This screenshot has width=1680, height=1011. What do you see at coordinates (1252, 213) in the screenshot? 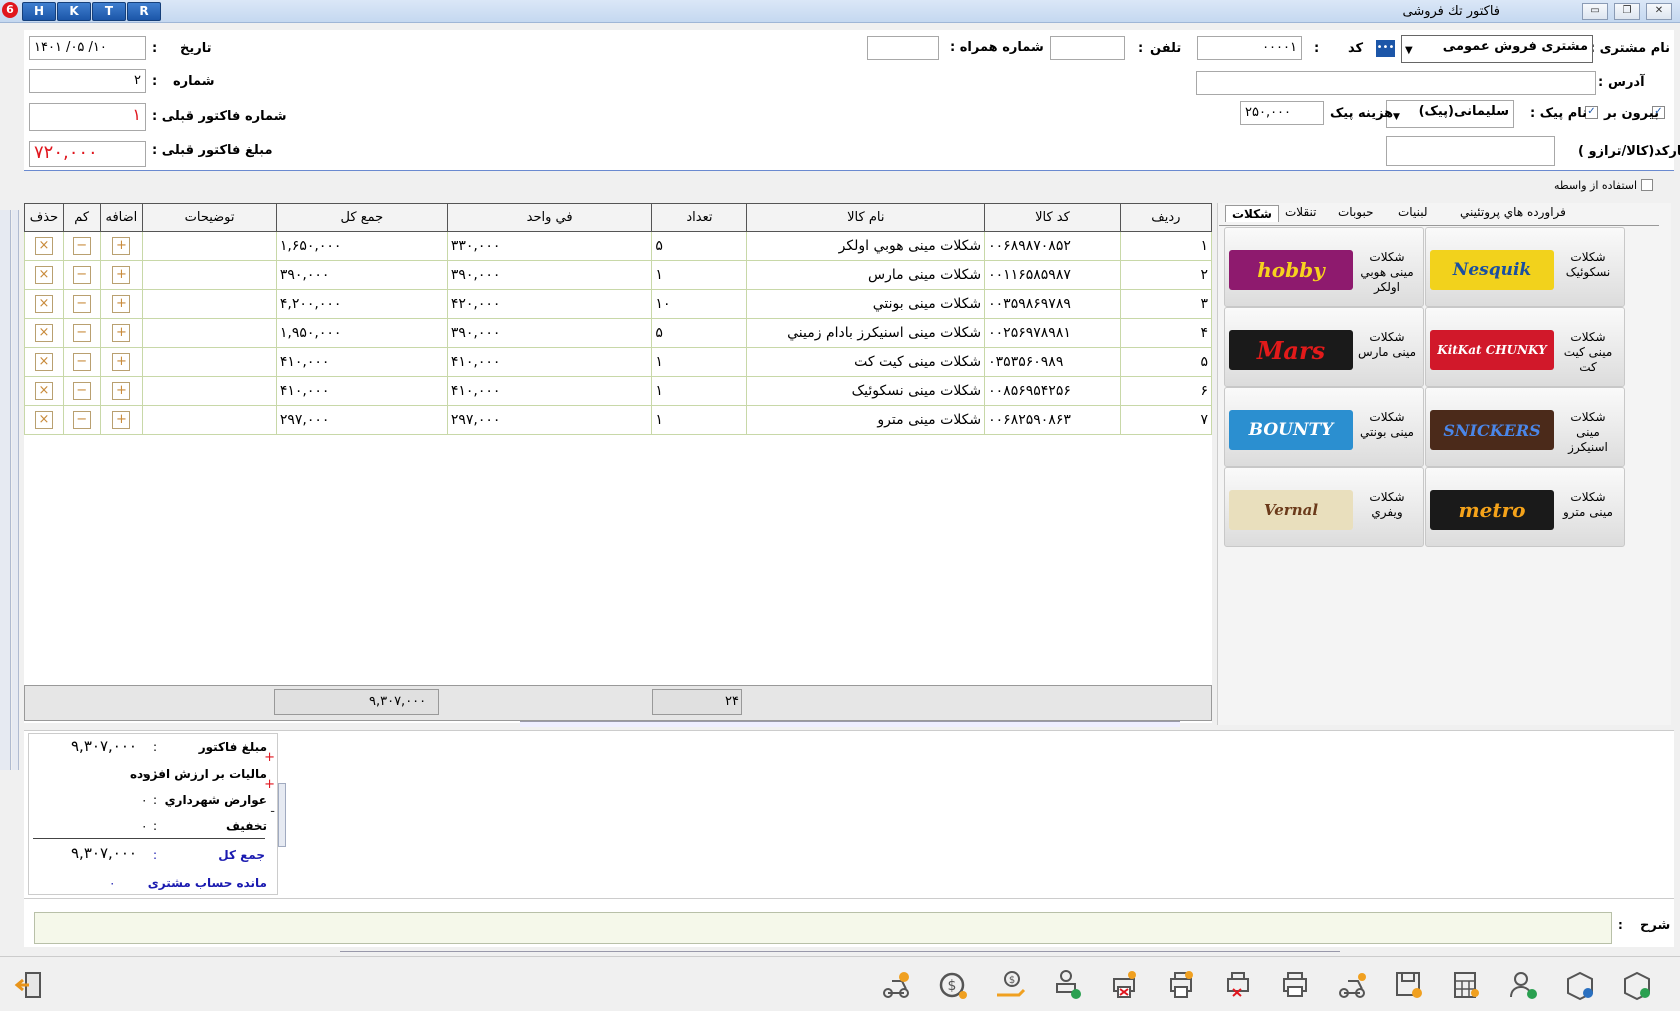
I see `tab-chocolate: شكلات` at bounding box center [1252, 213].